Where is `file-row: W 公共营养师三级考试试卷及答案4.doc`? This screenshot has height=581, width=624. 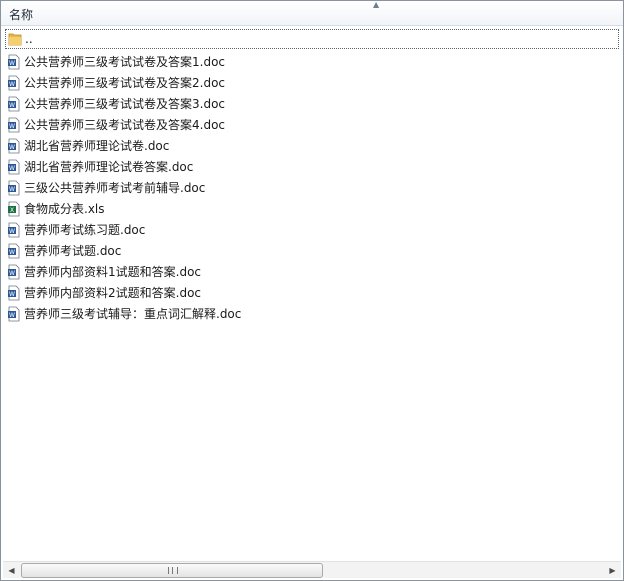
file-row: W 公共营养师三级考试试卷及答案4.doc is located at coordinates (313, 124).